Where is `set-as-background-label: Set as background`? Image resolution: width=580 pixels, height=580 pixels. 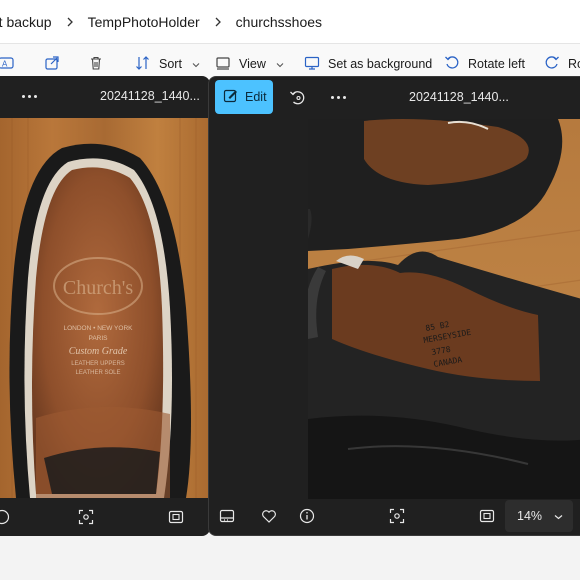 set-as-background-label: Set as background is located at coordinates (380, 64).